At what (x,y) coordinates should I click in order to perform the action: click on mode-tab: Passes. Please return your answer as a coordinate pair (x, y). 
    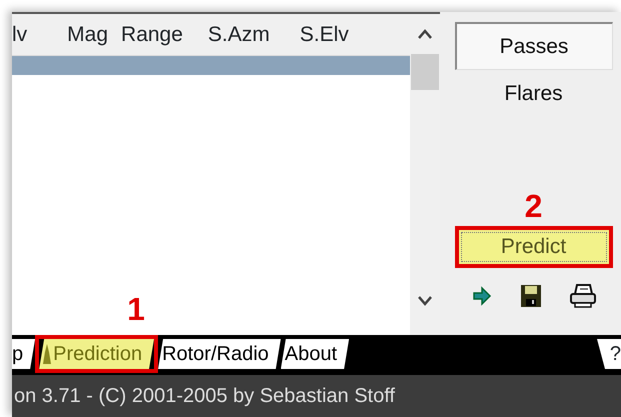
    Looking at the image, I should click on (533, 46).